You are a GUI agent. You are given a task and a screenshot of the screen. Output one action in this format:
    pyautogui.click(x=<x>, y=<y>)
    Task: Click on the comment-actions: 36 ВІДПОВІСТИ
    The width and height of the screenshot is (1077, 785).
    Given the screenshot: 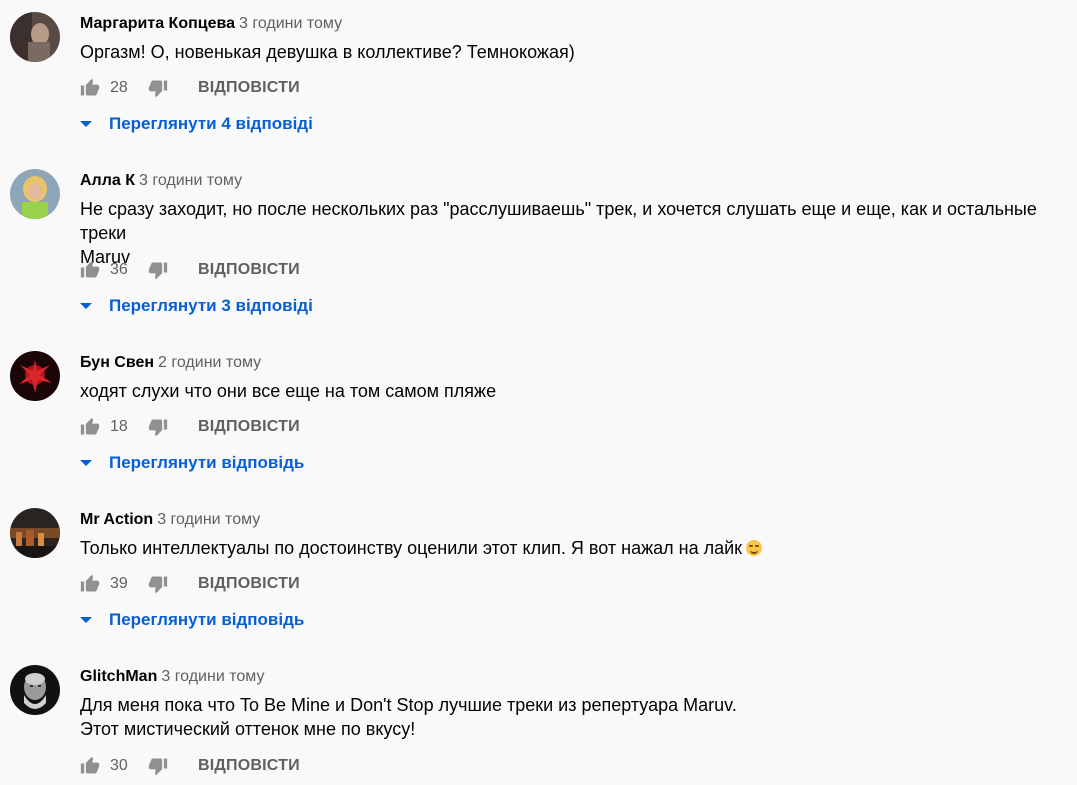 What is the action you would take?
    pyautogui.click(x=190, y=270)
    